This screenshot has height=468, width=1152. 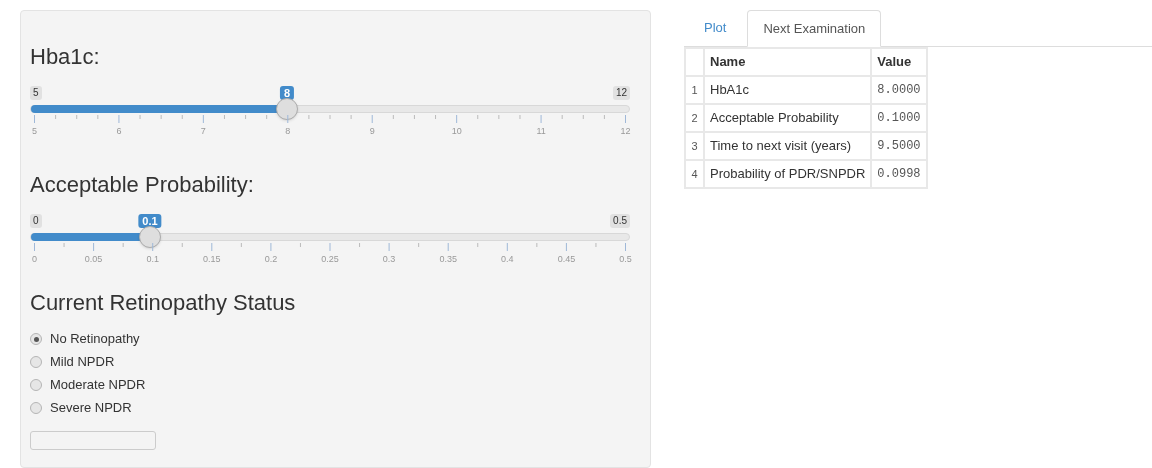 What do you see at coordinates (372, 131) in the screenshot?
I see `tick-label: 9` at bounding box center [372, 131].